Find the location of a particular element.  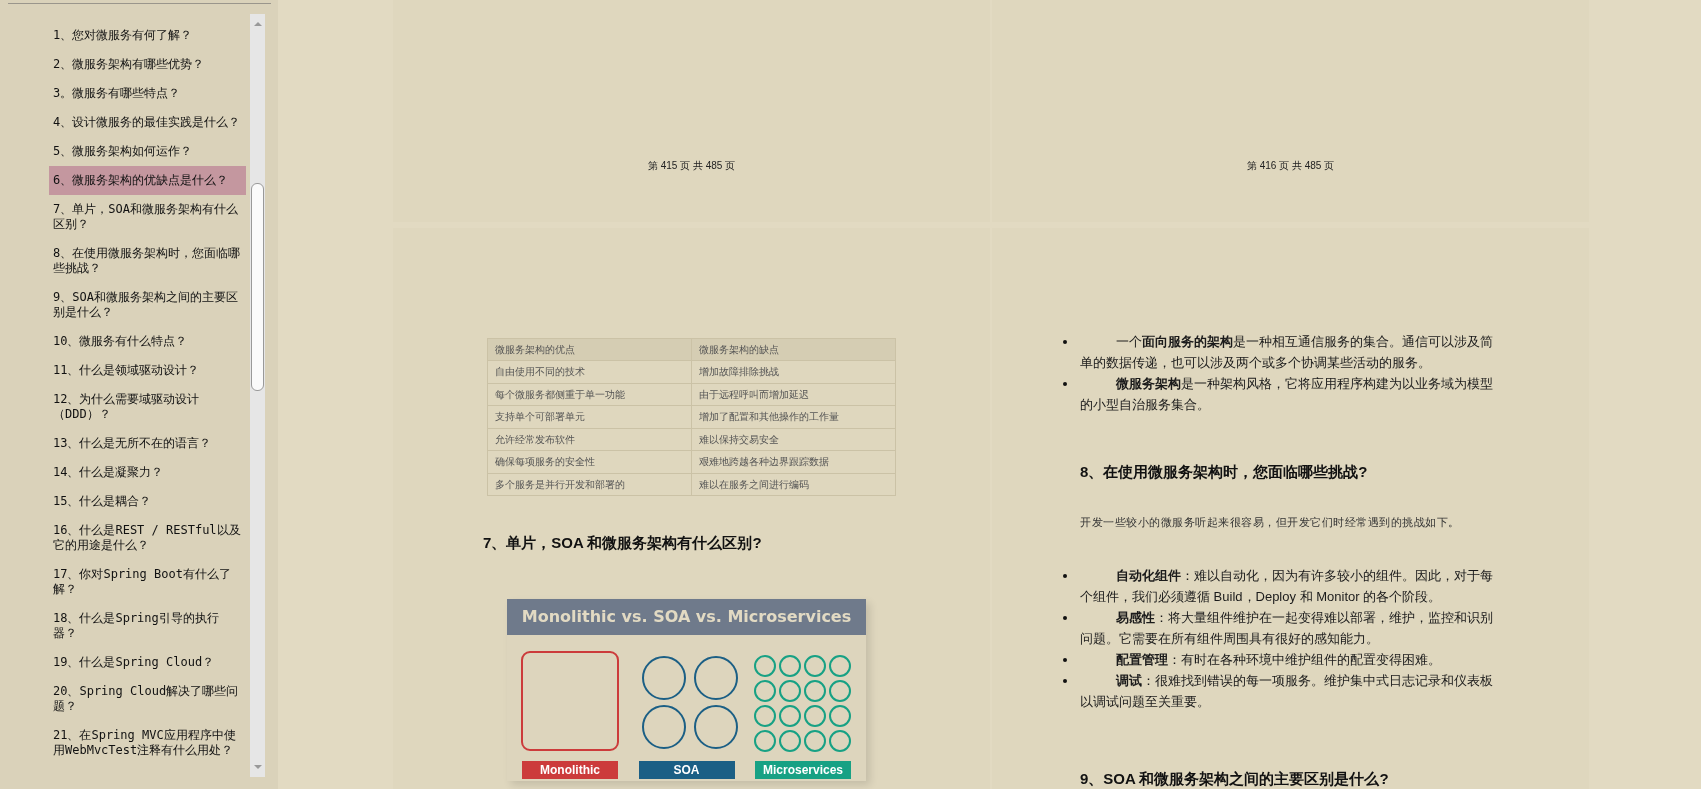

monolith-square-icon is located at coordinates (570, 701).